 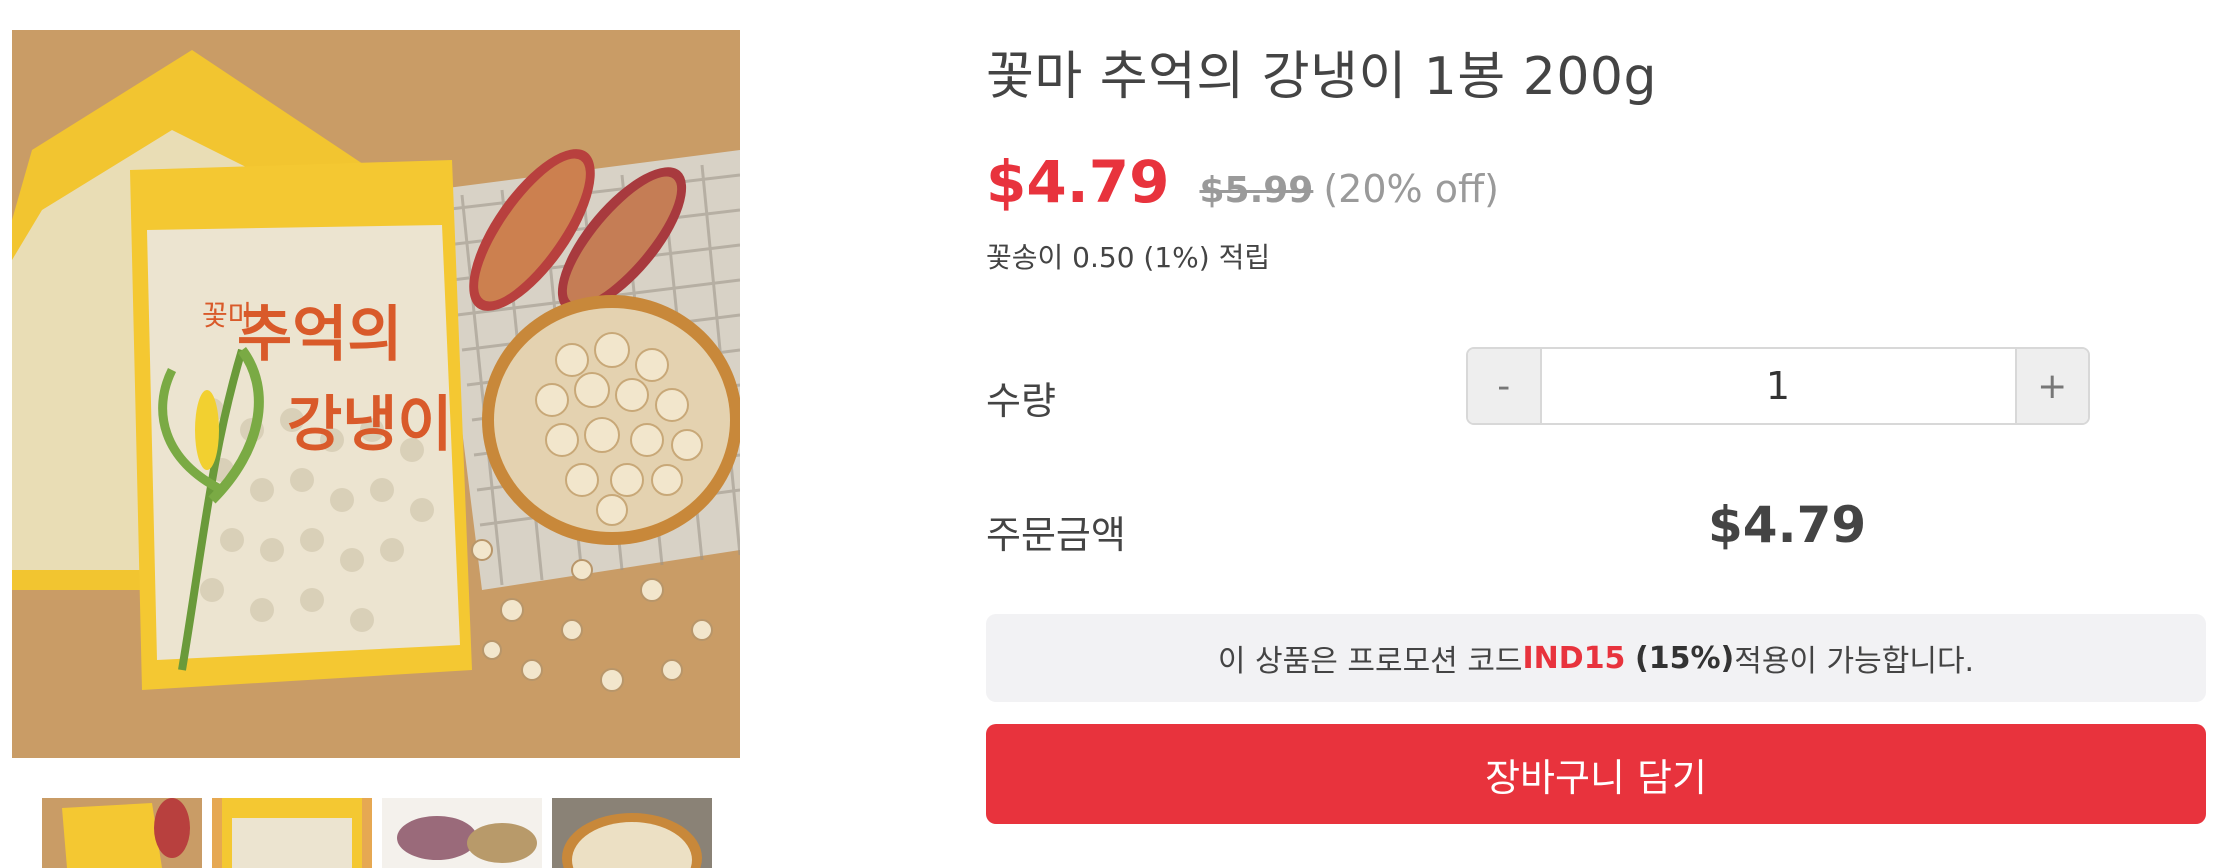 I want to click on promo-notice: 이 상품은 프로모션 코드 IND15 (15%) 적용이 가능합니다., so click(x=1596, y=658).